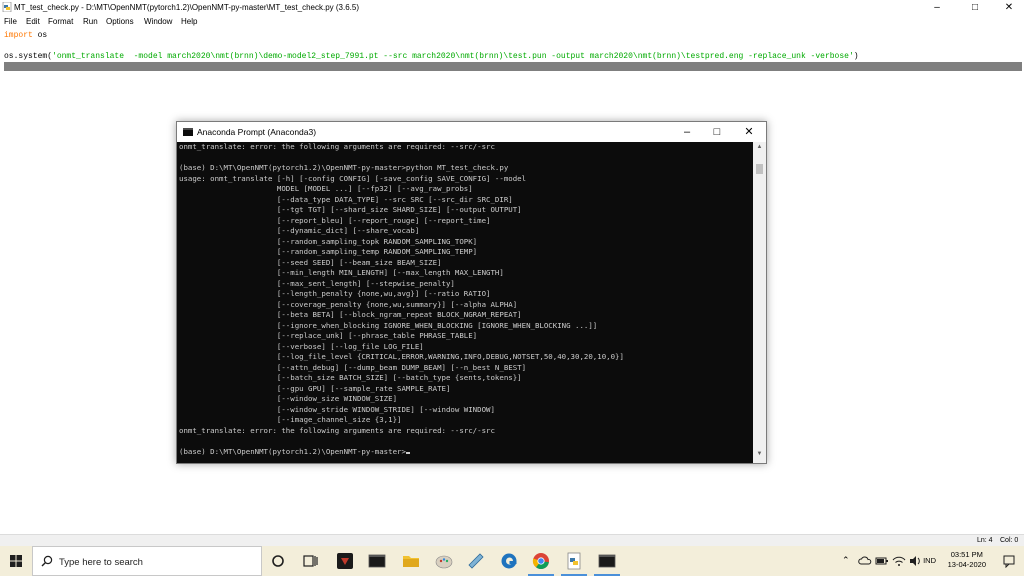 This screenshot has width=1024, height=581. Describe the element at coordinates (47, 561) in the screenshot. I see `search-icon` at that location.